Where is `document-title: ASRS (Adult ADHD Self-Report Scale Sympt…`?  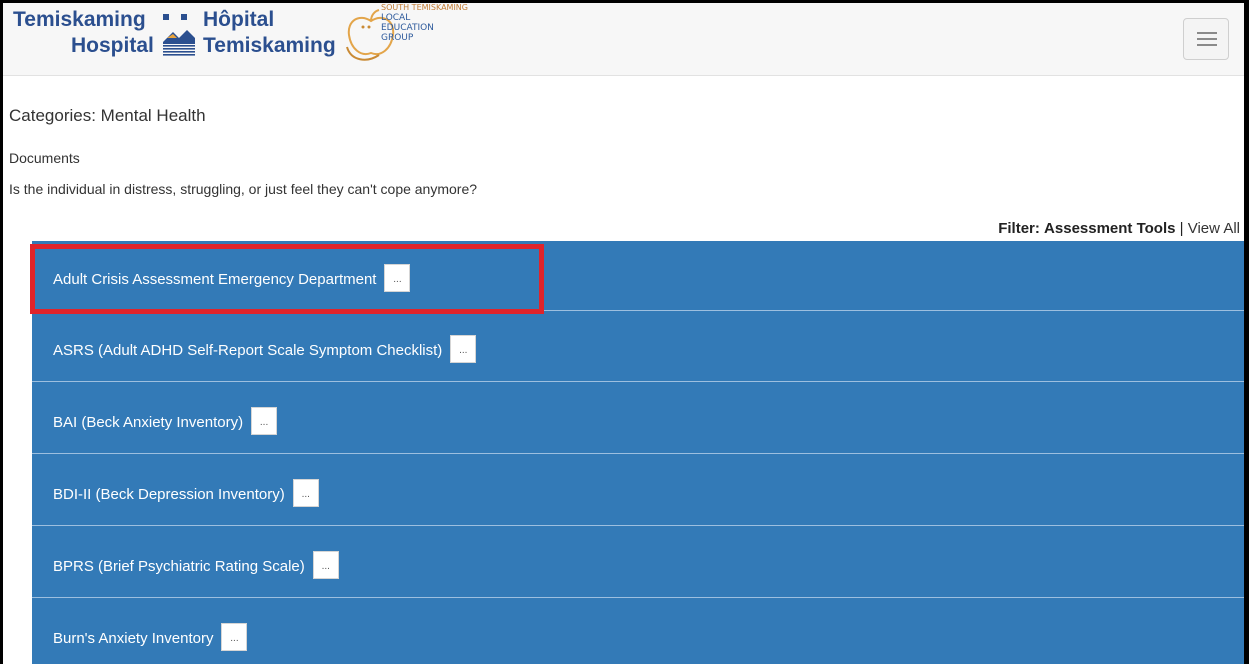 document-title: ASRS (Adult ADHD Self-Report Scale Sympt… is located at coordinates (248, 350).